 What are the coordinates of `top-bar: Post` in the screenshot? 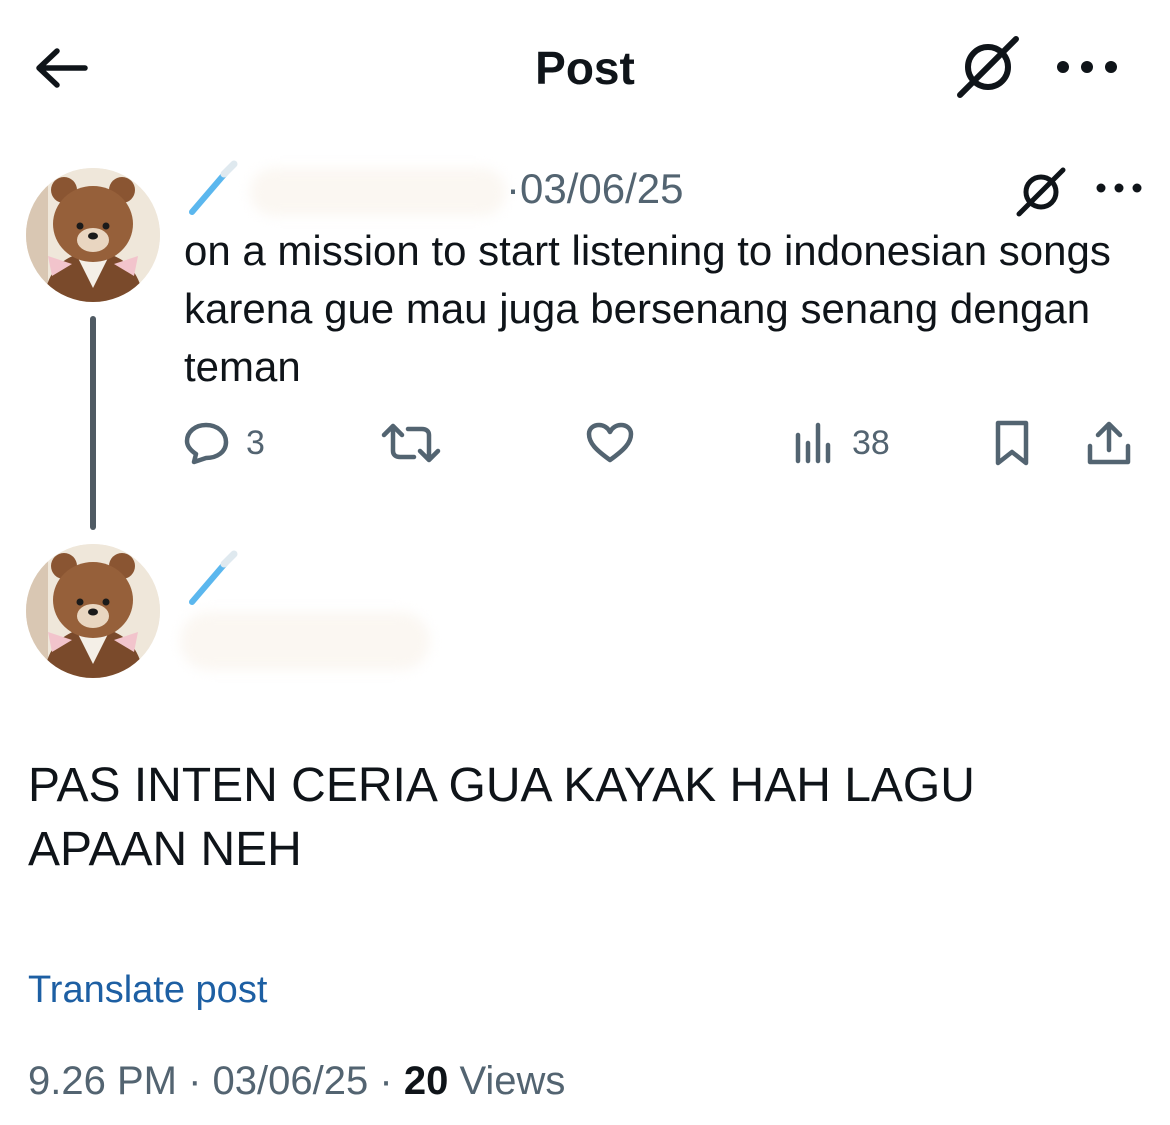 It's located at (585, 65).